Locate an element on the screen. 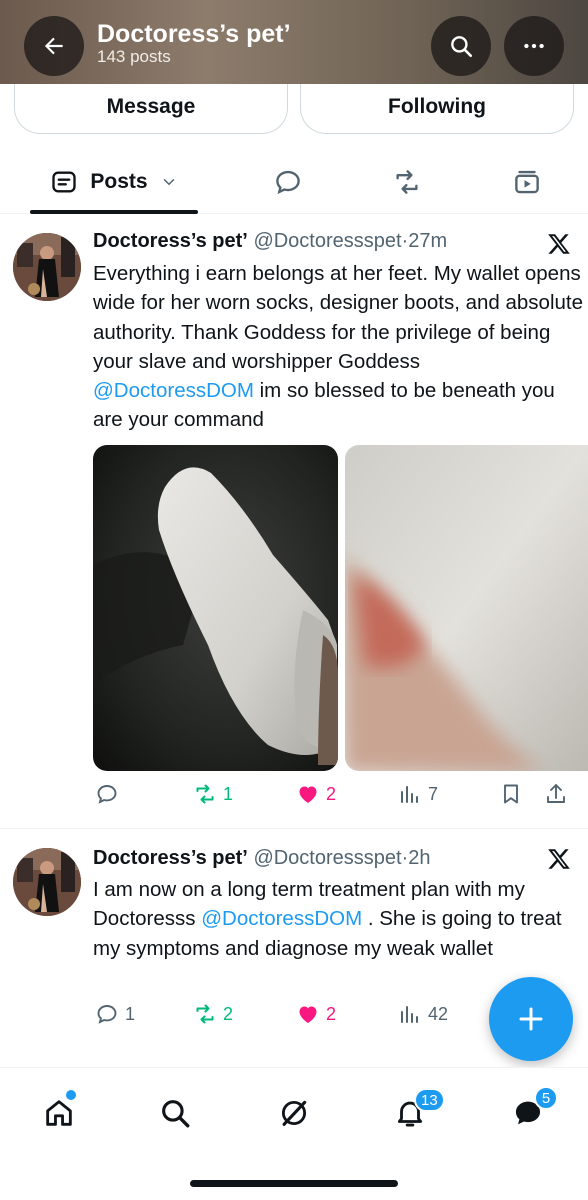  post-image-sock is located at coordinates (215, 608).